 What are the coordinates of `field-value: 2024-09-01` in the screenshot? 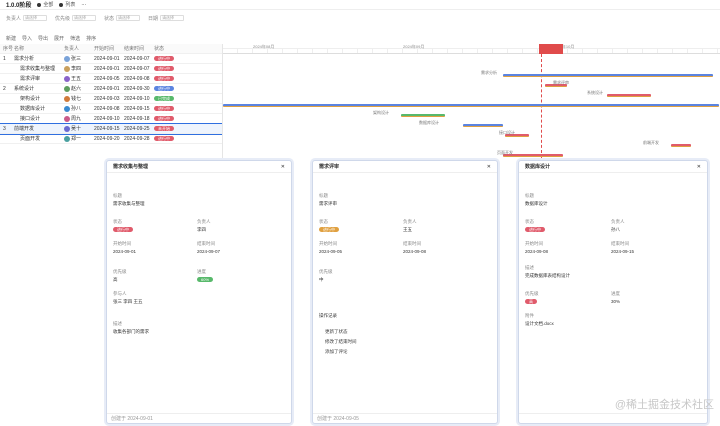 It's located at (124, 251).